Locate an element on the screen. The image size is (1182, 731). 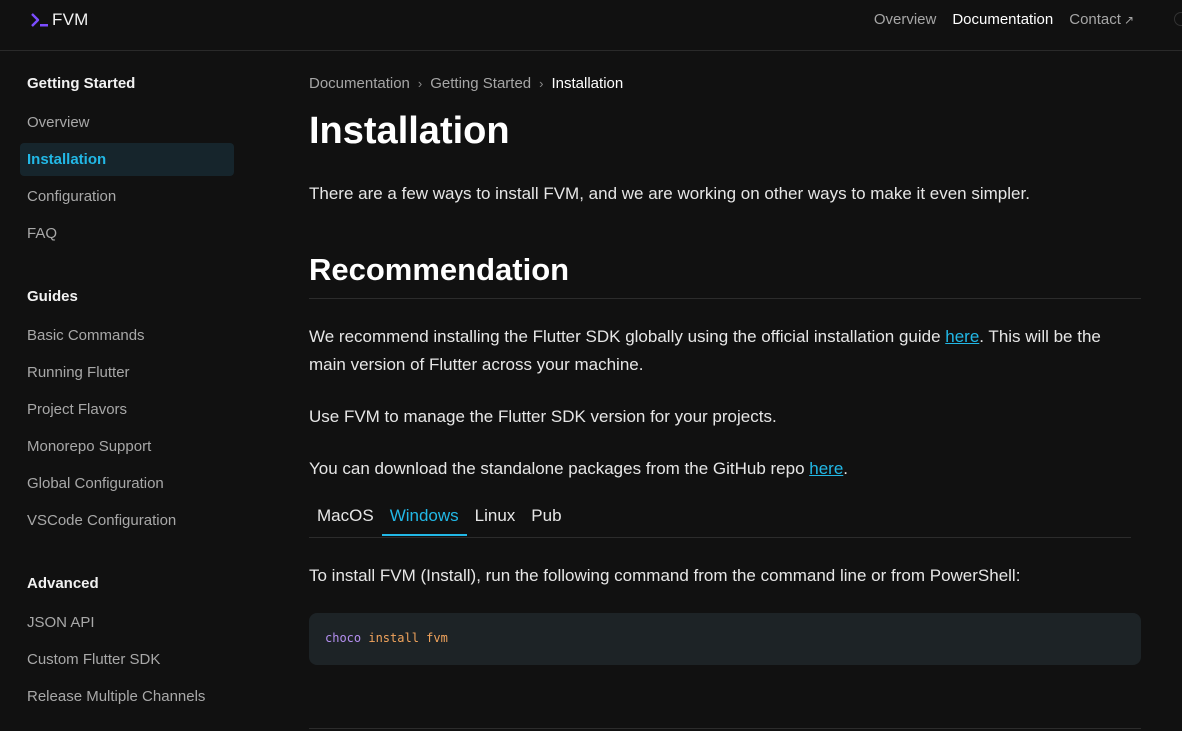
nav-contact-link: Contact ↗ is located at coordinates (1101, 19).